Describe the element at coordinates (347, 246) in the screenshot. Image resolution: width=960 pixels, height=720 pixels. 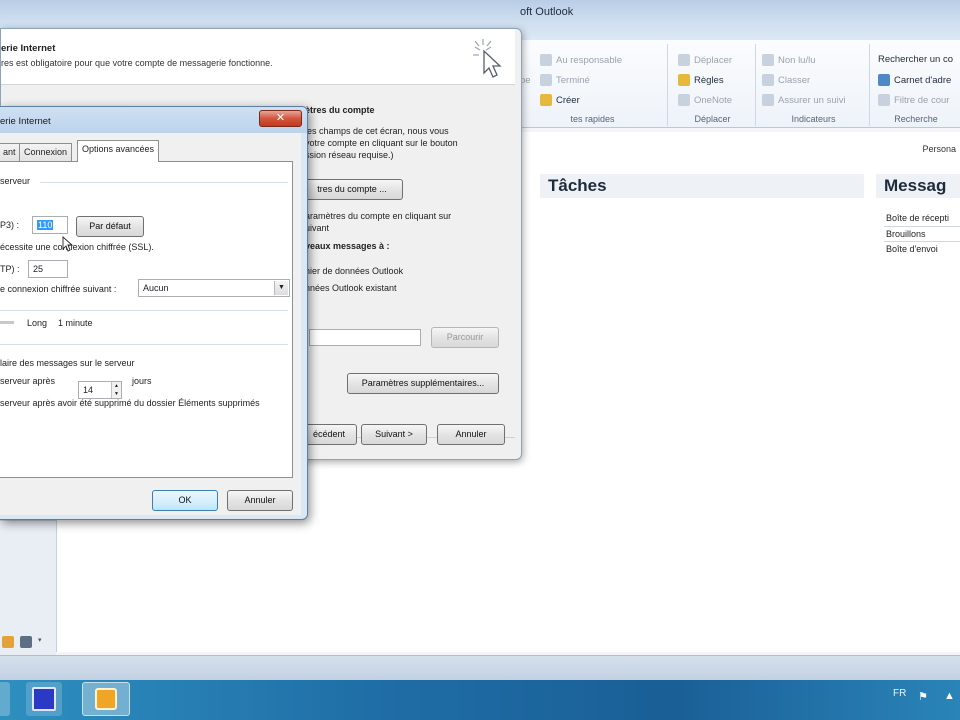
I see `deliver-messages-heading: veaux messages à :` at that location.